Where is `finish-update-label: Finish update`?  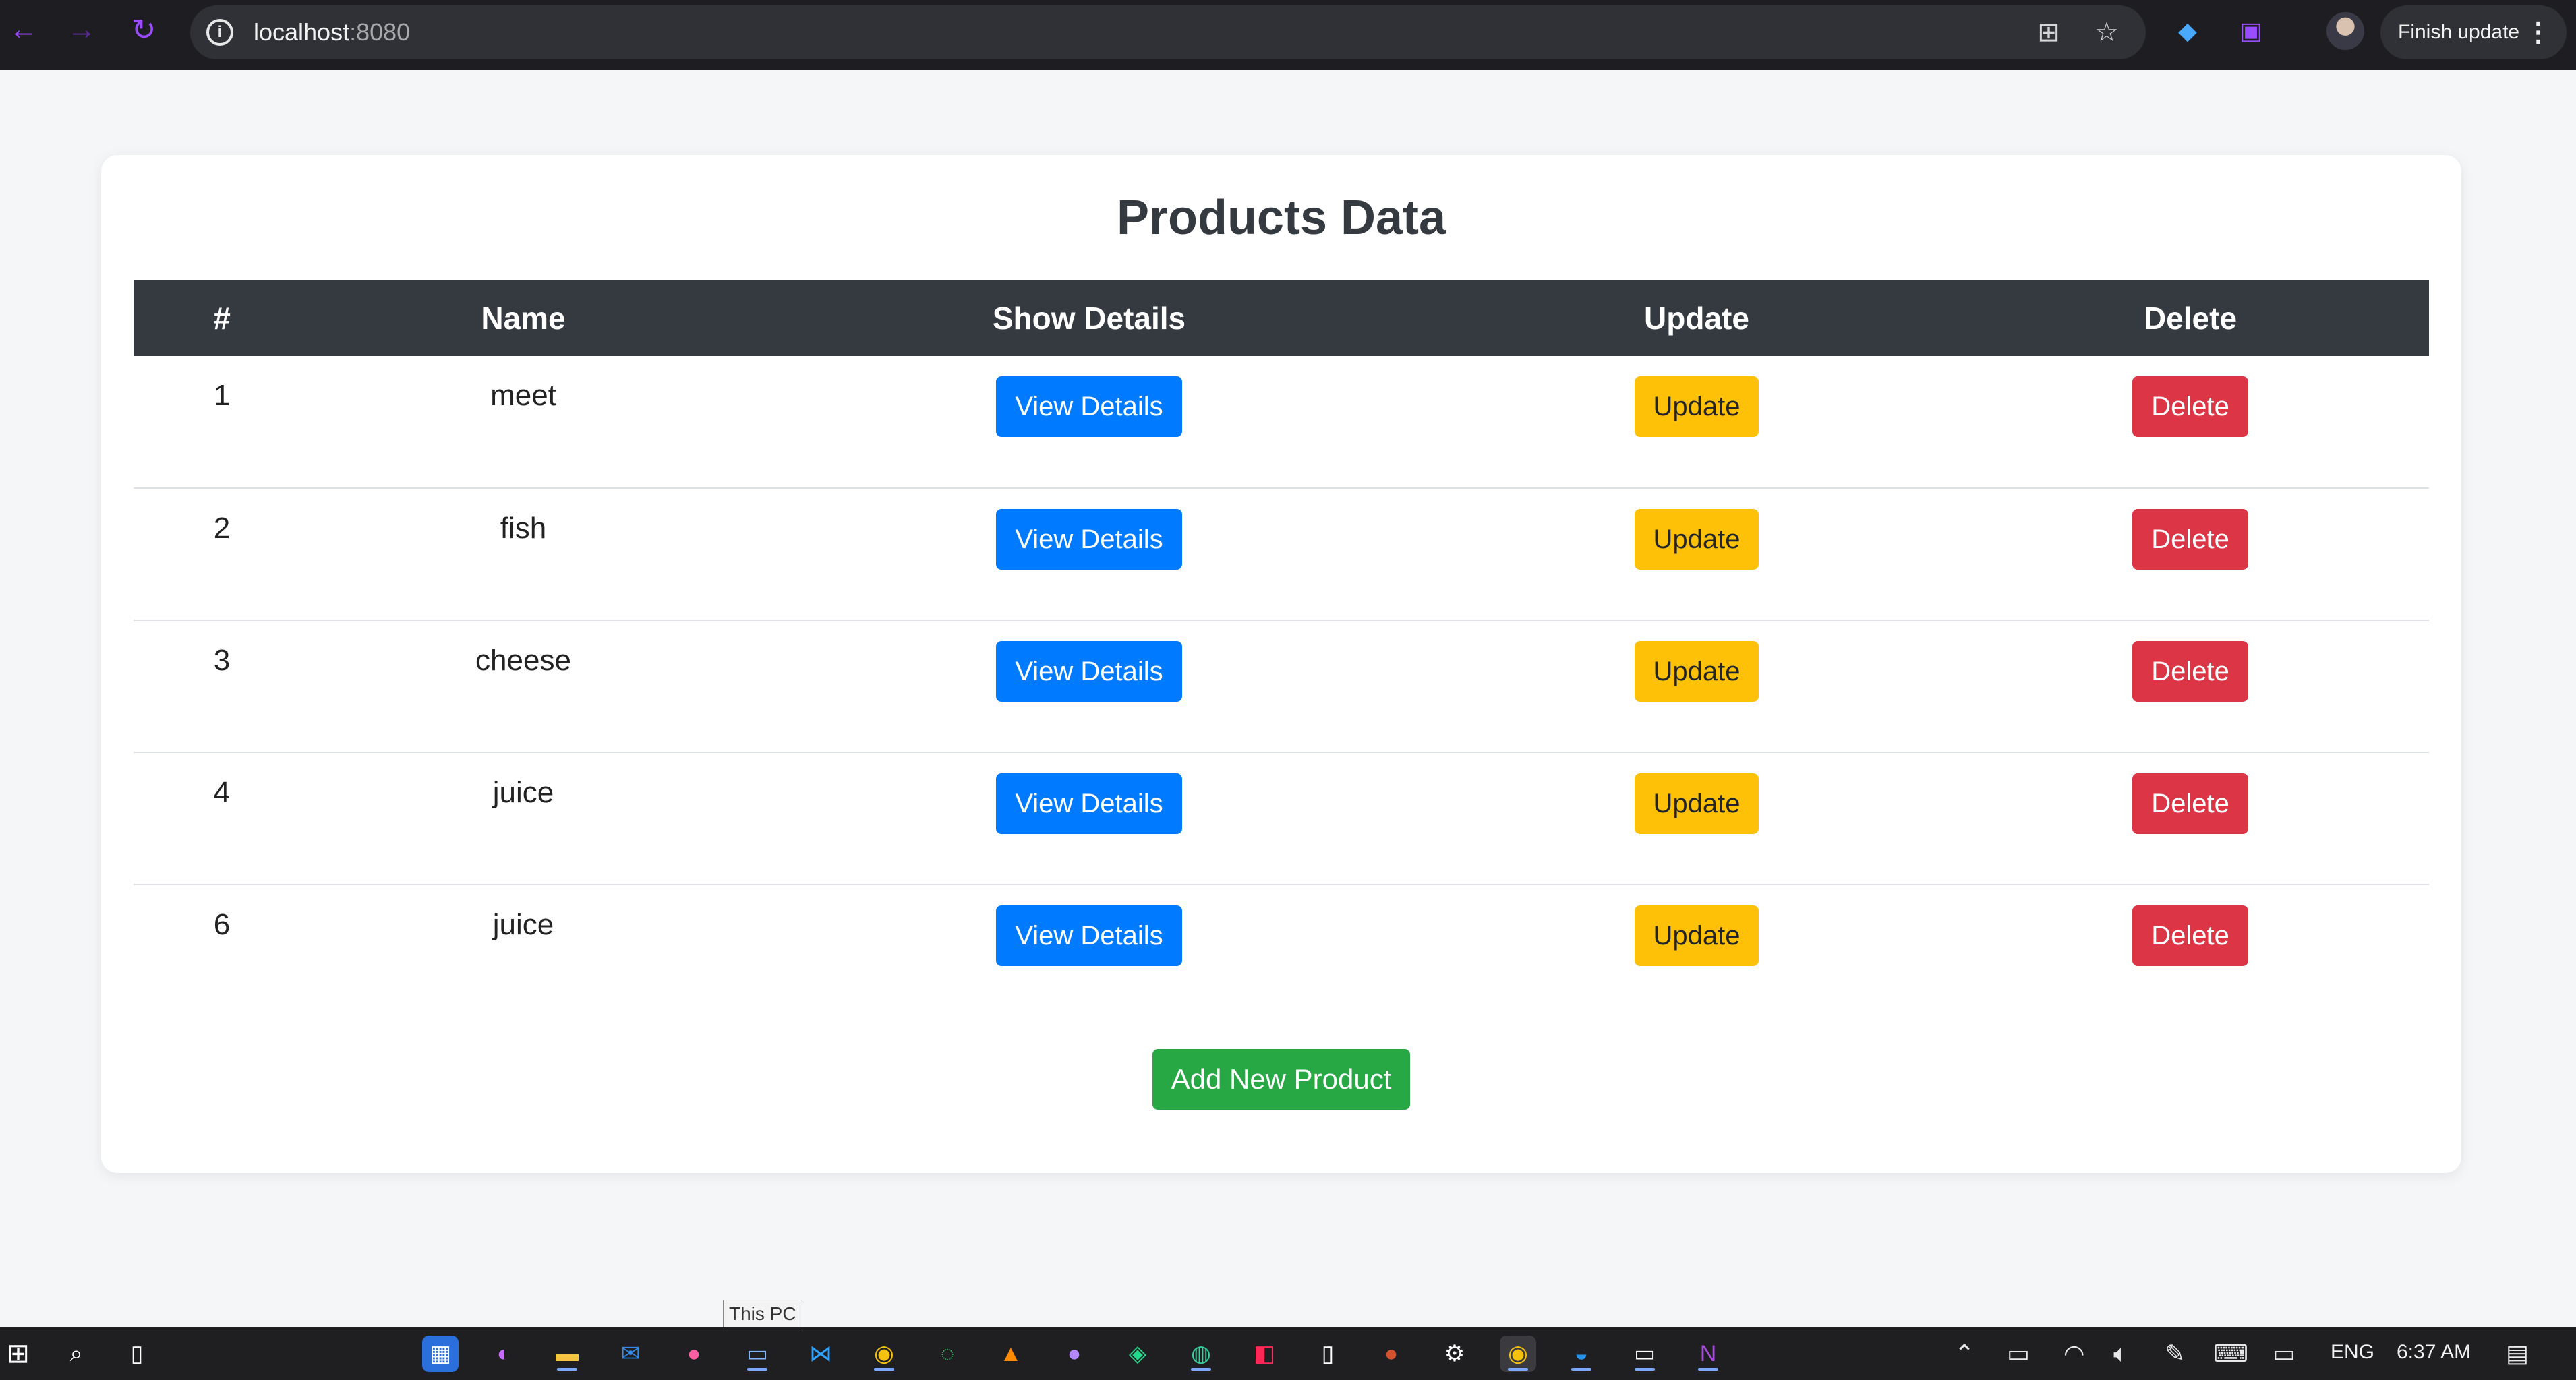 finish-update-label: Finish update is located at coordinates (2459, 32).